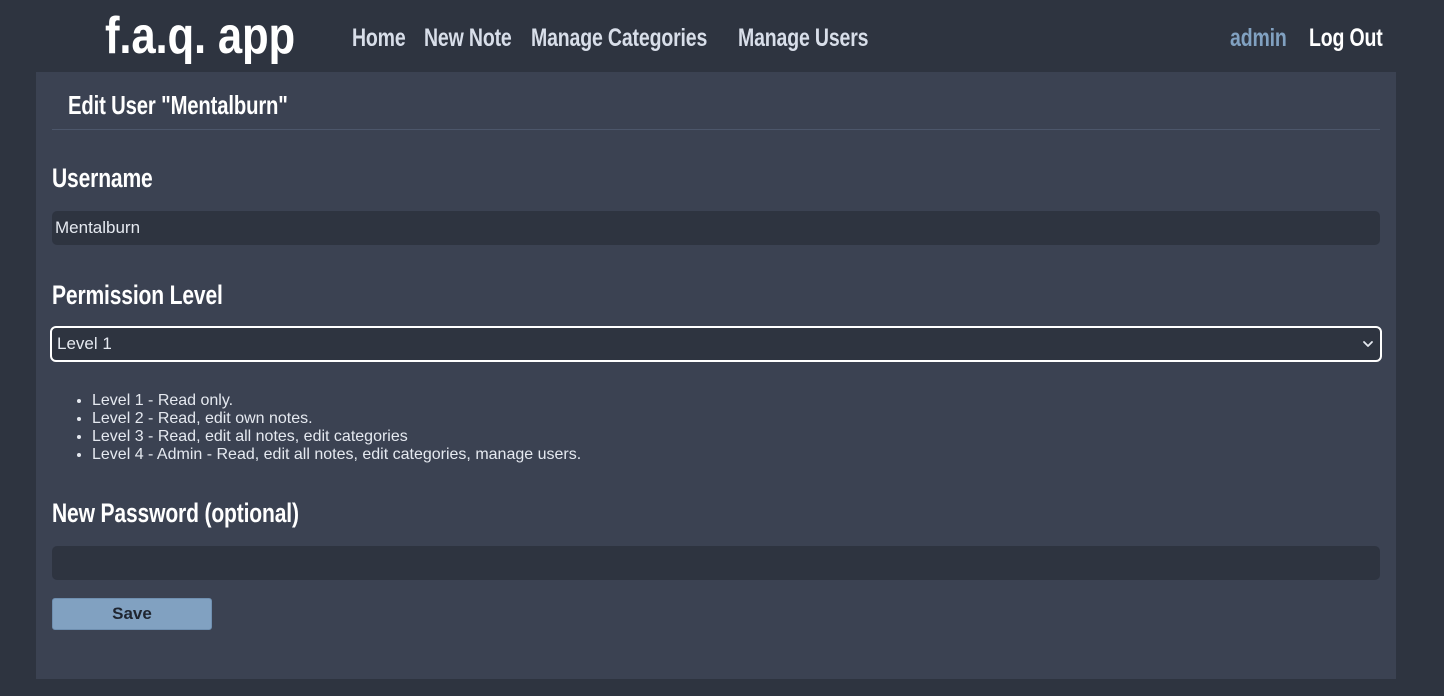 This screenshot has width=1444, height=696. Describe the element at coordinates (102, 178) in the screenshot. I see `username-label: Username` at that location.